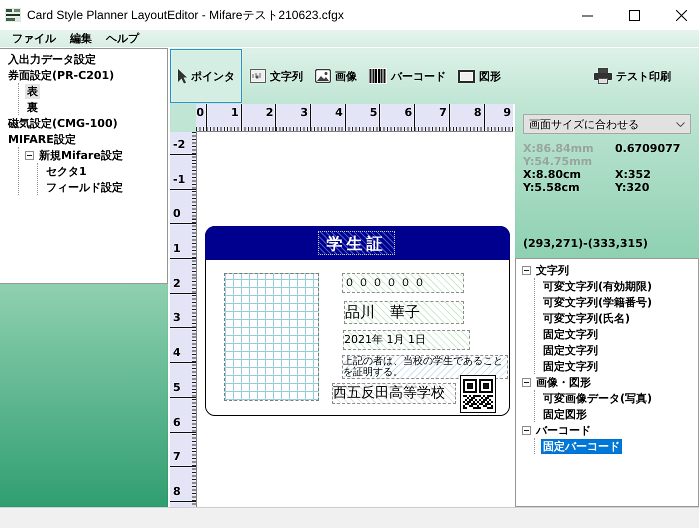 The height and width of the screenshot is (528, 699). Describe the element at coordinates (425, 367) in the screenshot. I see `certification-note: 上記の者は、当校の学生であることを証明する。` at that location.